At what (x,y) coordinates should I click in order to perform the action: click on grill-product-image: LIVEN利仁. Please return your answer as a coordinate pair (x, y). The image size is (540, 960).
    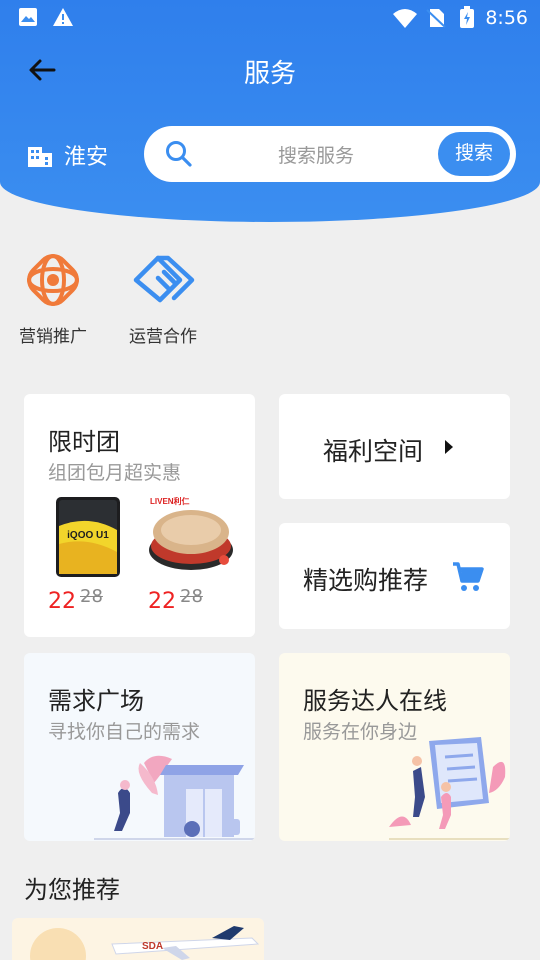
    Looking at the image, I should click on (191, 535).